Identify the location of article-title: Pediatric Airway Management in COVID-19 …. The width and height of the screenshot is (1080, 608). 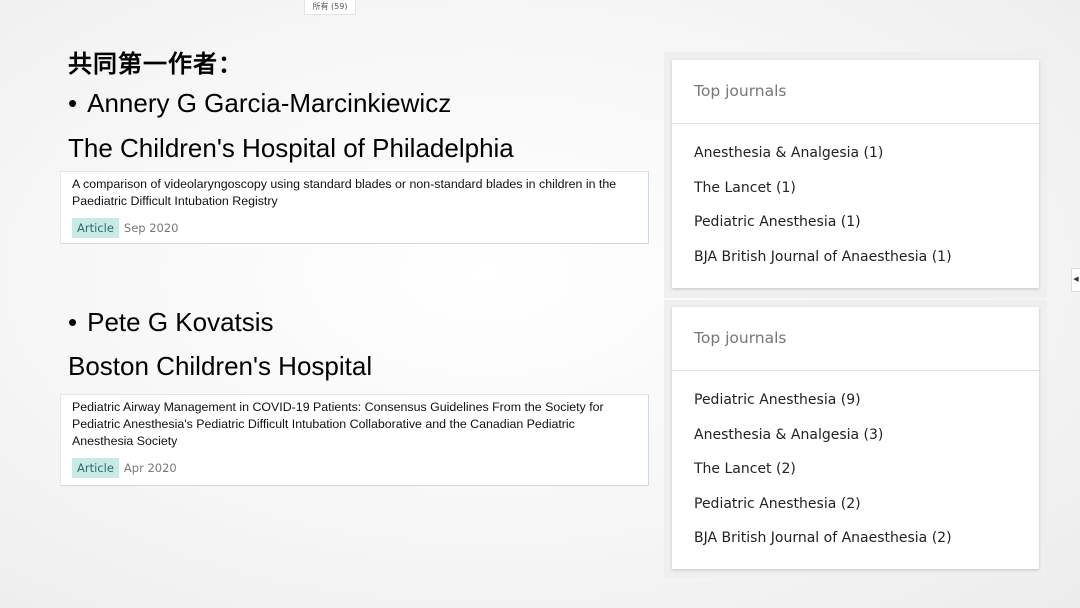
(355, 424).